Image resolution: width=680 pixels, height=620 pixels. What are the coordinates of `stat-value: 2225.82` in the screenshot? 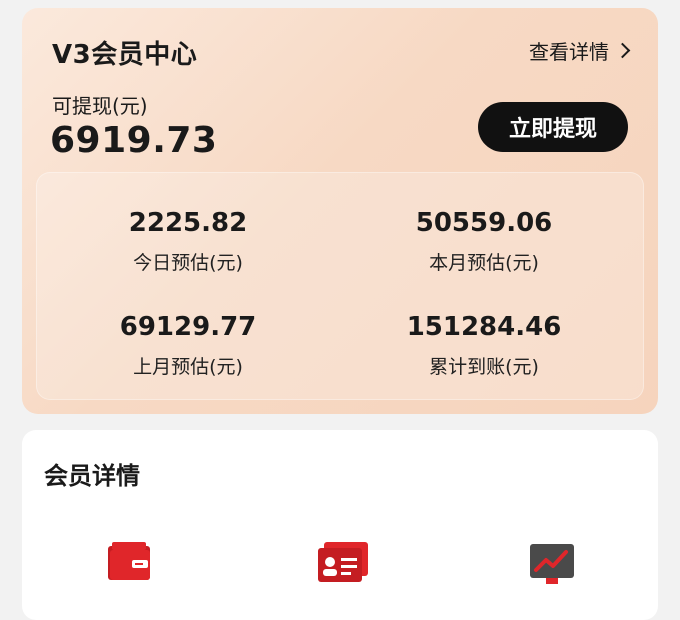 It's located at (188, 223).